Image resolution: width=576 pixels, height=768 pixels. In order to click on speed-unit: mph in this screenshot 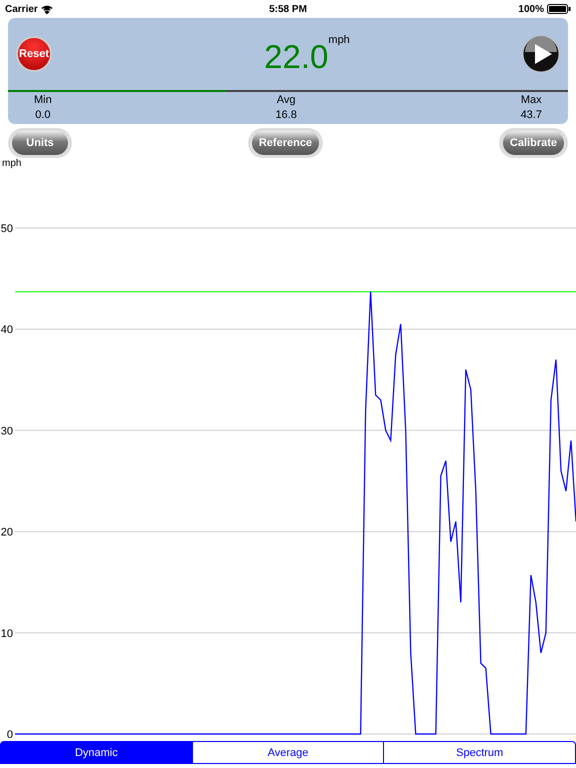, I will do `click(339, 40)`.